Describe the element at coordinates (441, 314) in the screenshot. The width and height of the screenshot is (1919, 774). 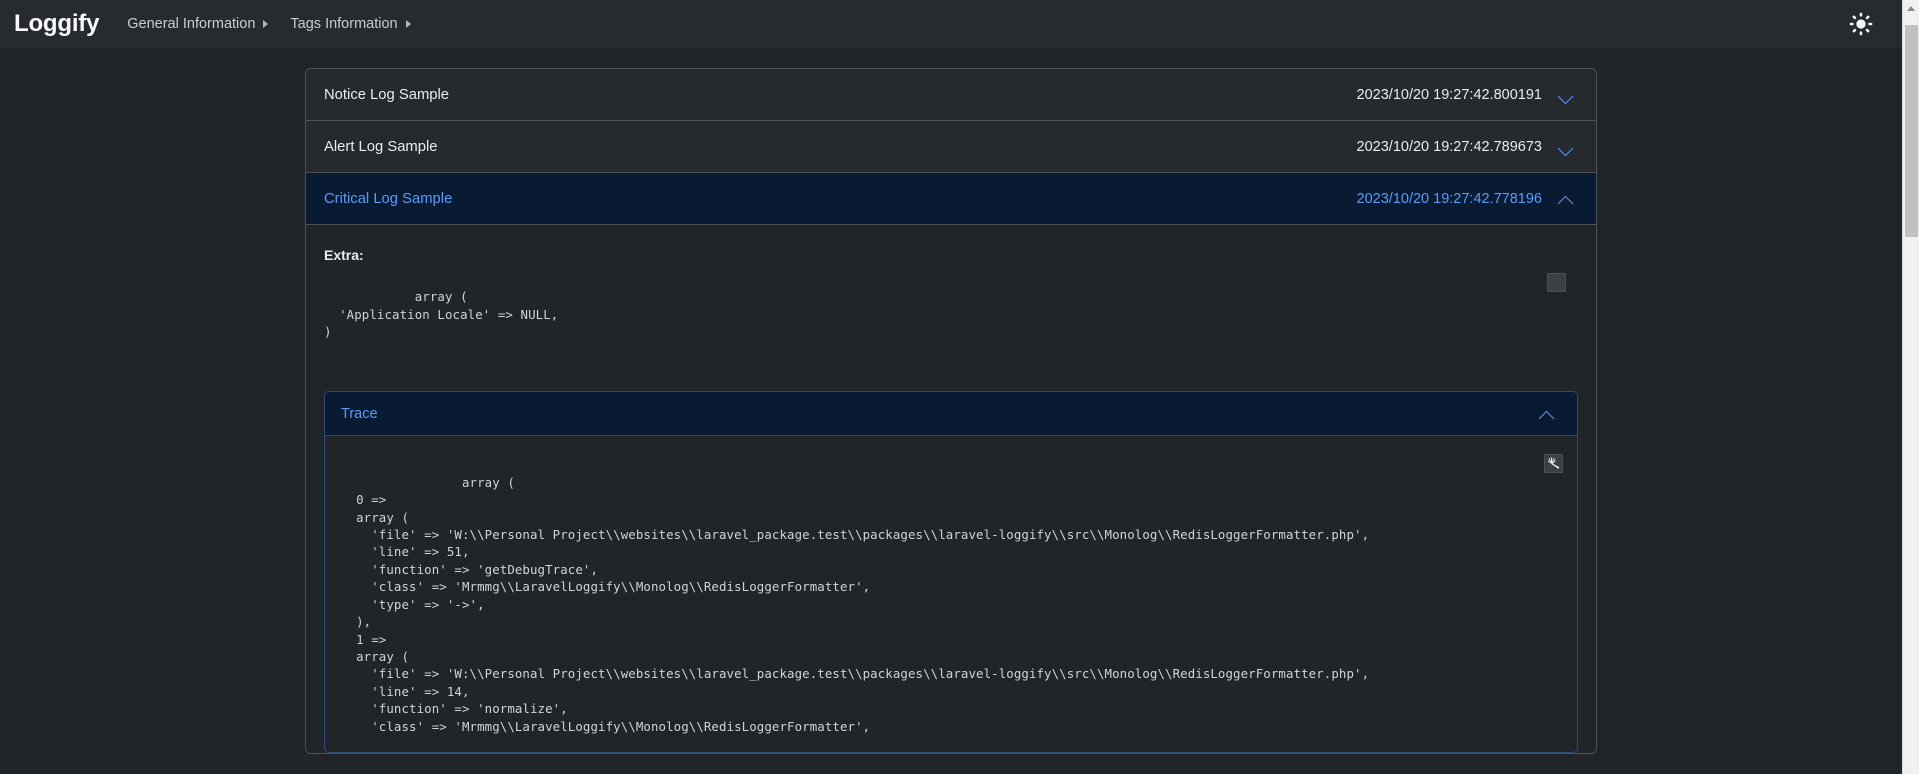
I see `extra-code-text: array ( 'Application Locale' => NULL, )` at that location.